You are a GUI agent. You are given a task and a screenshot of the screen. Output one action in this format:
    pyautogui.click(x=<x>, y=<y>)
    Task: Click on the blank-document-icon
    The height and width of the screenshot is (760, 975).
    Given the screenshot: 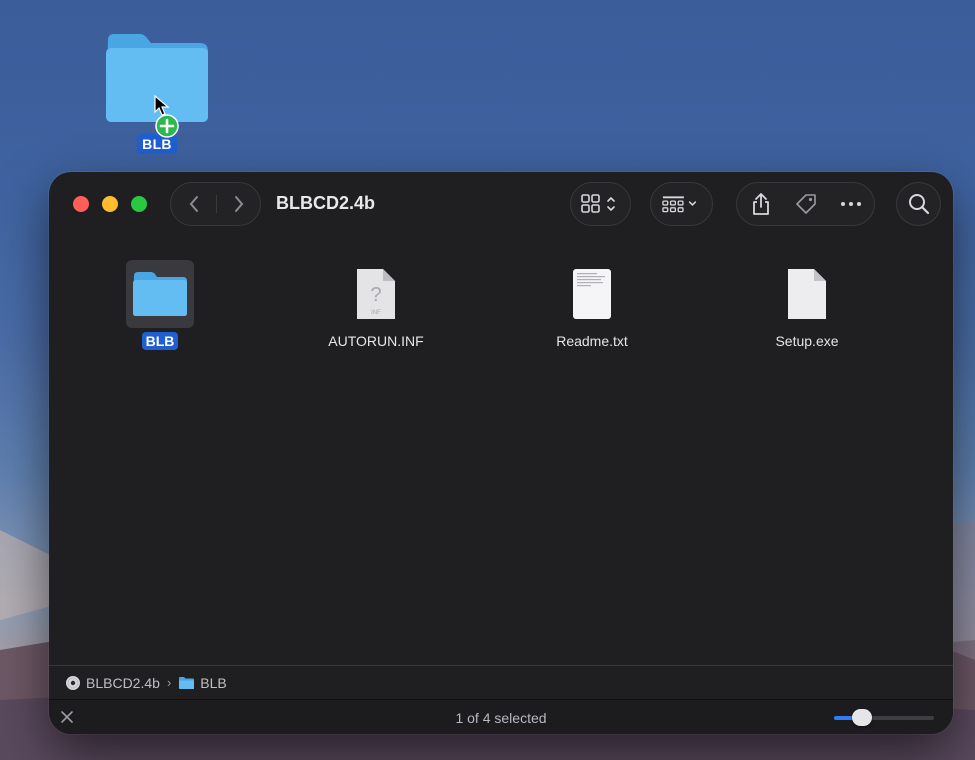 What is the action you would take?
    pyautogui.click(x=807, y=294)
    